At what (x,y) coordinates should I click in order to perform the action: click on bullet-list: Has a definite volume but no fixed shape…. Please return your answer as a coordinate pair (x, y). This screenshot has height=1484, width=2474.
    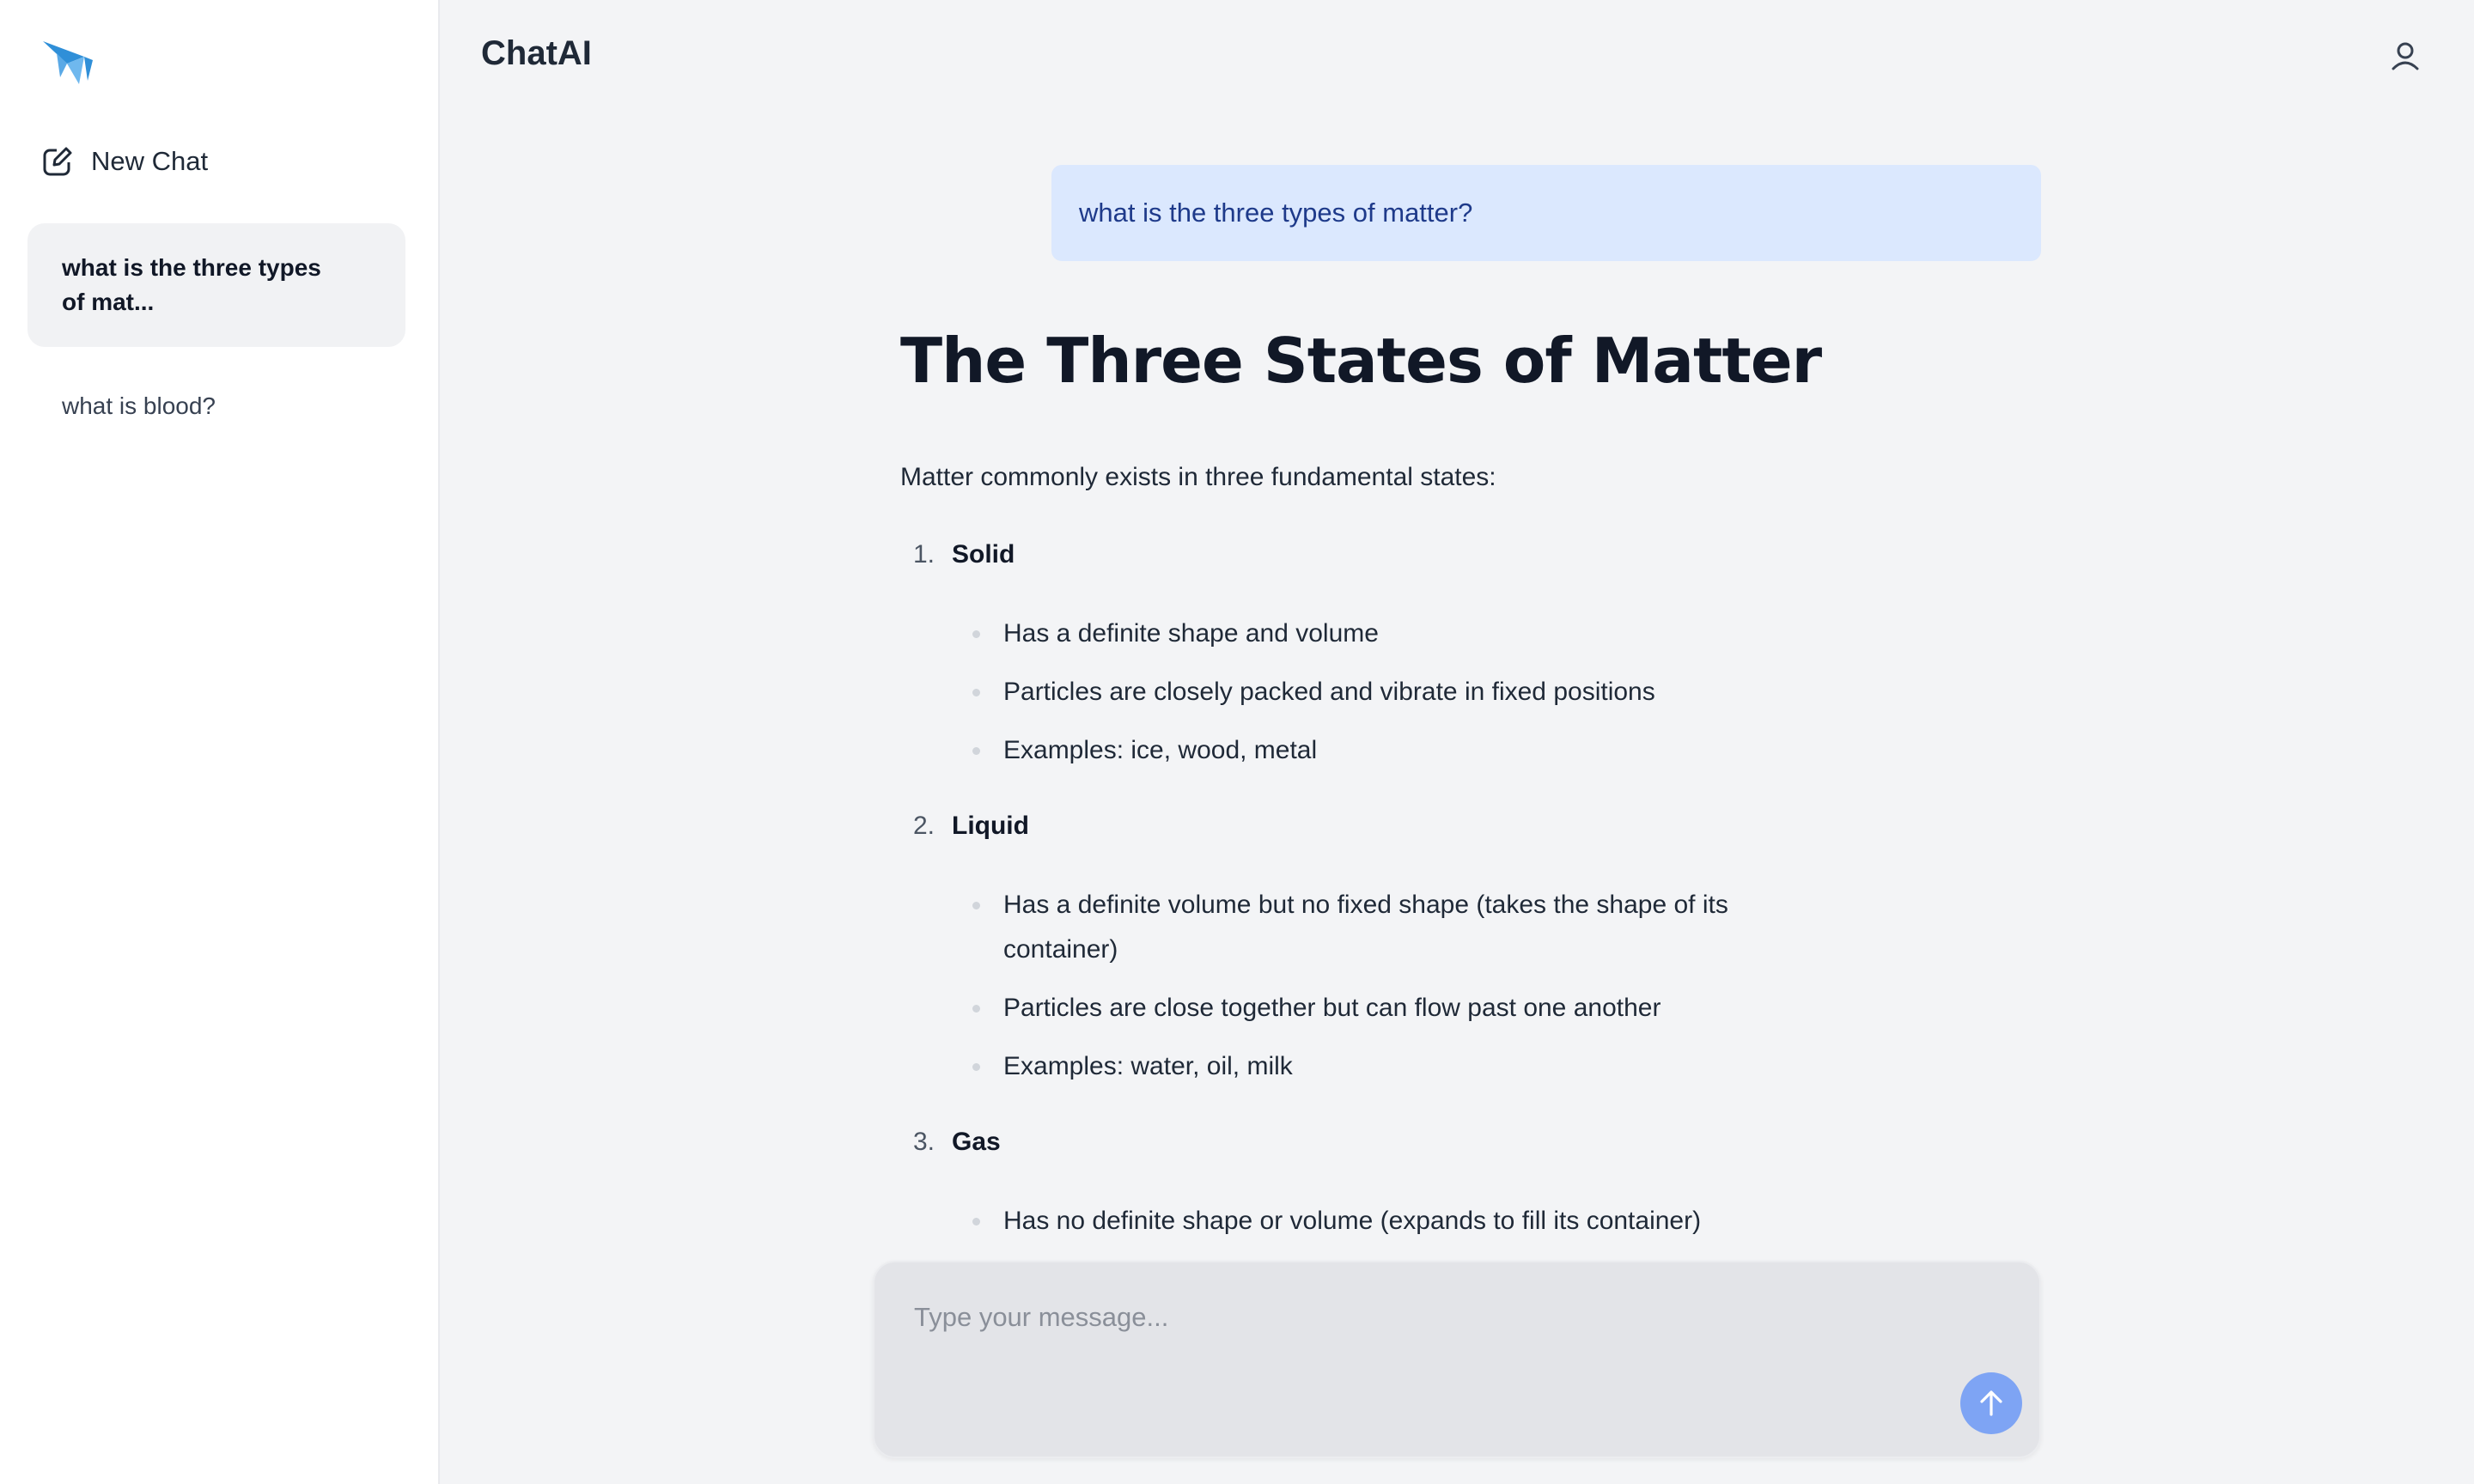
    Looking at the image, I should click on (1458, 986).